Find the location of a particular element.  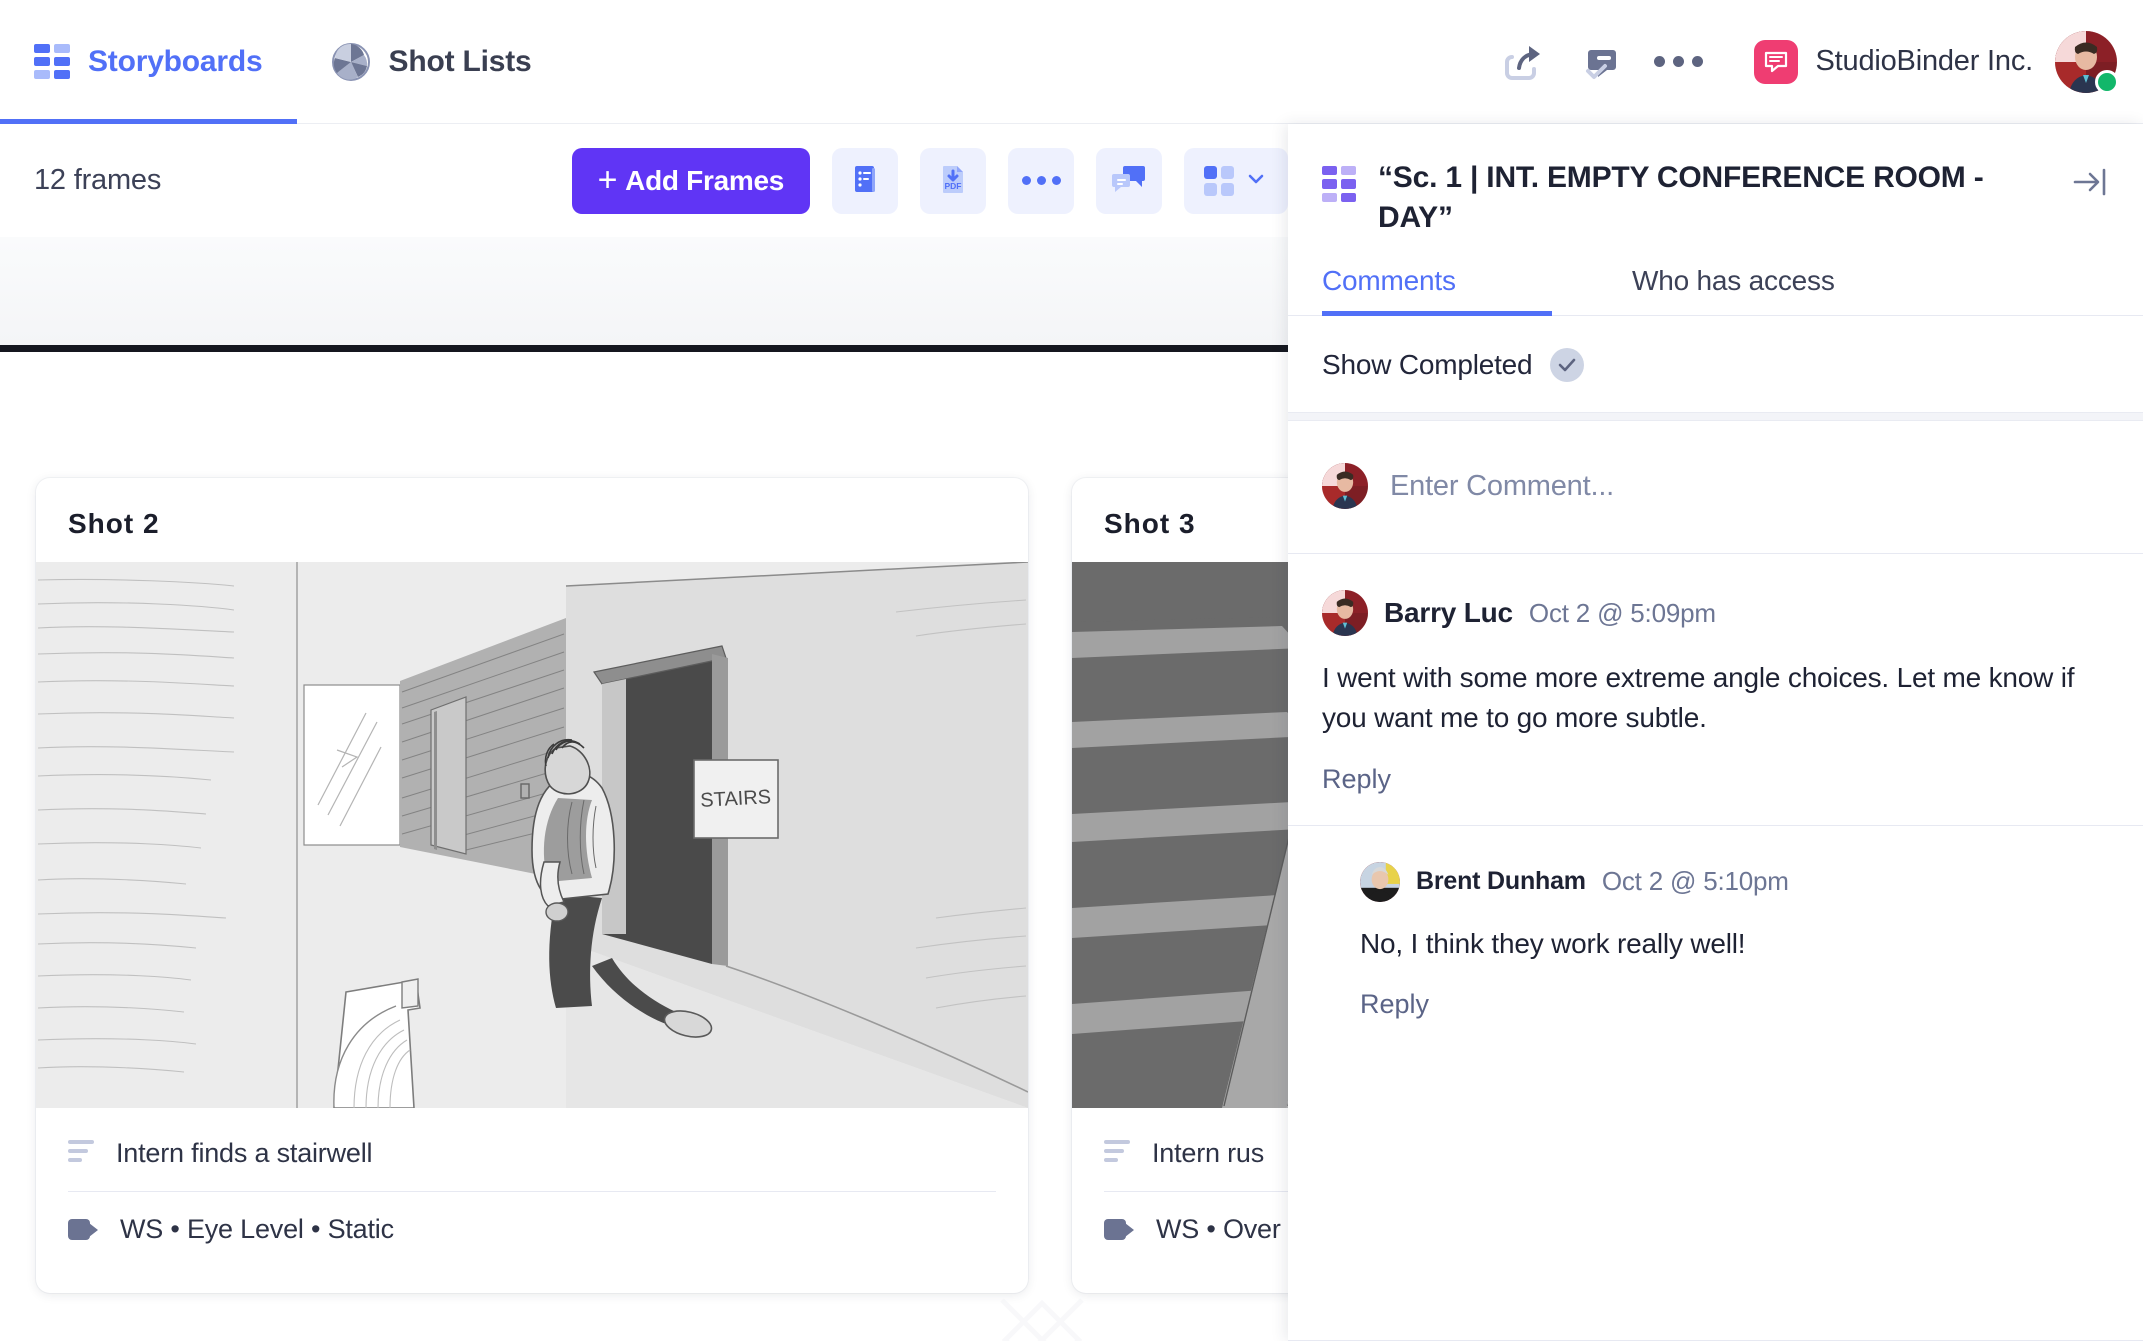

comment-header: Barry Luc Oct 2 @ 5:09pm is located at coordinates (1715, 613).